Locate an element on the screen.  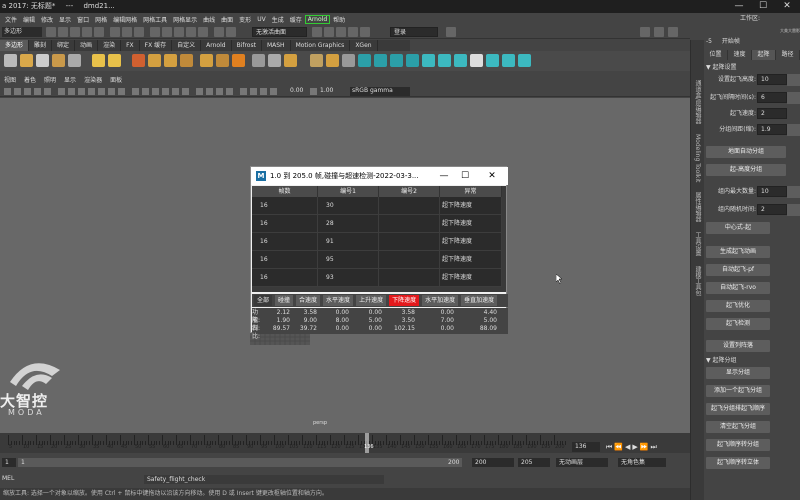
shelf-separate-icon is located at coordinates (154, 60).